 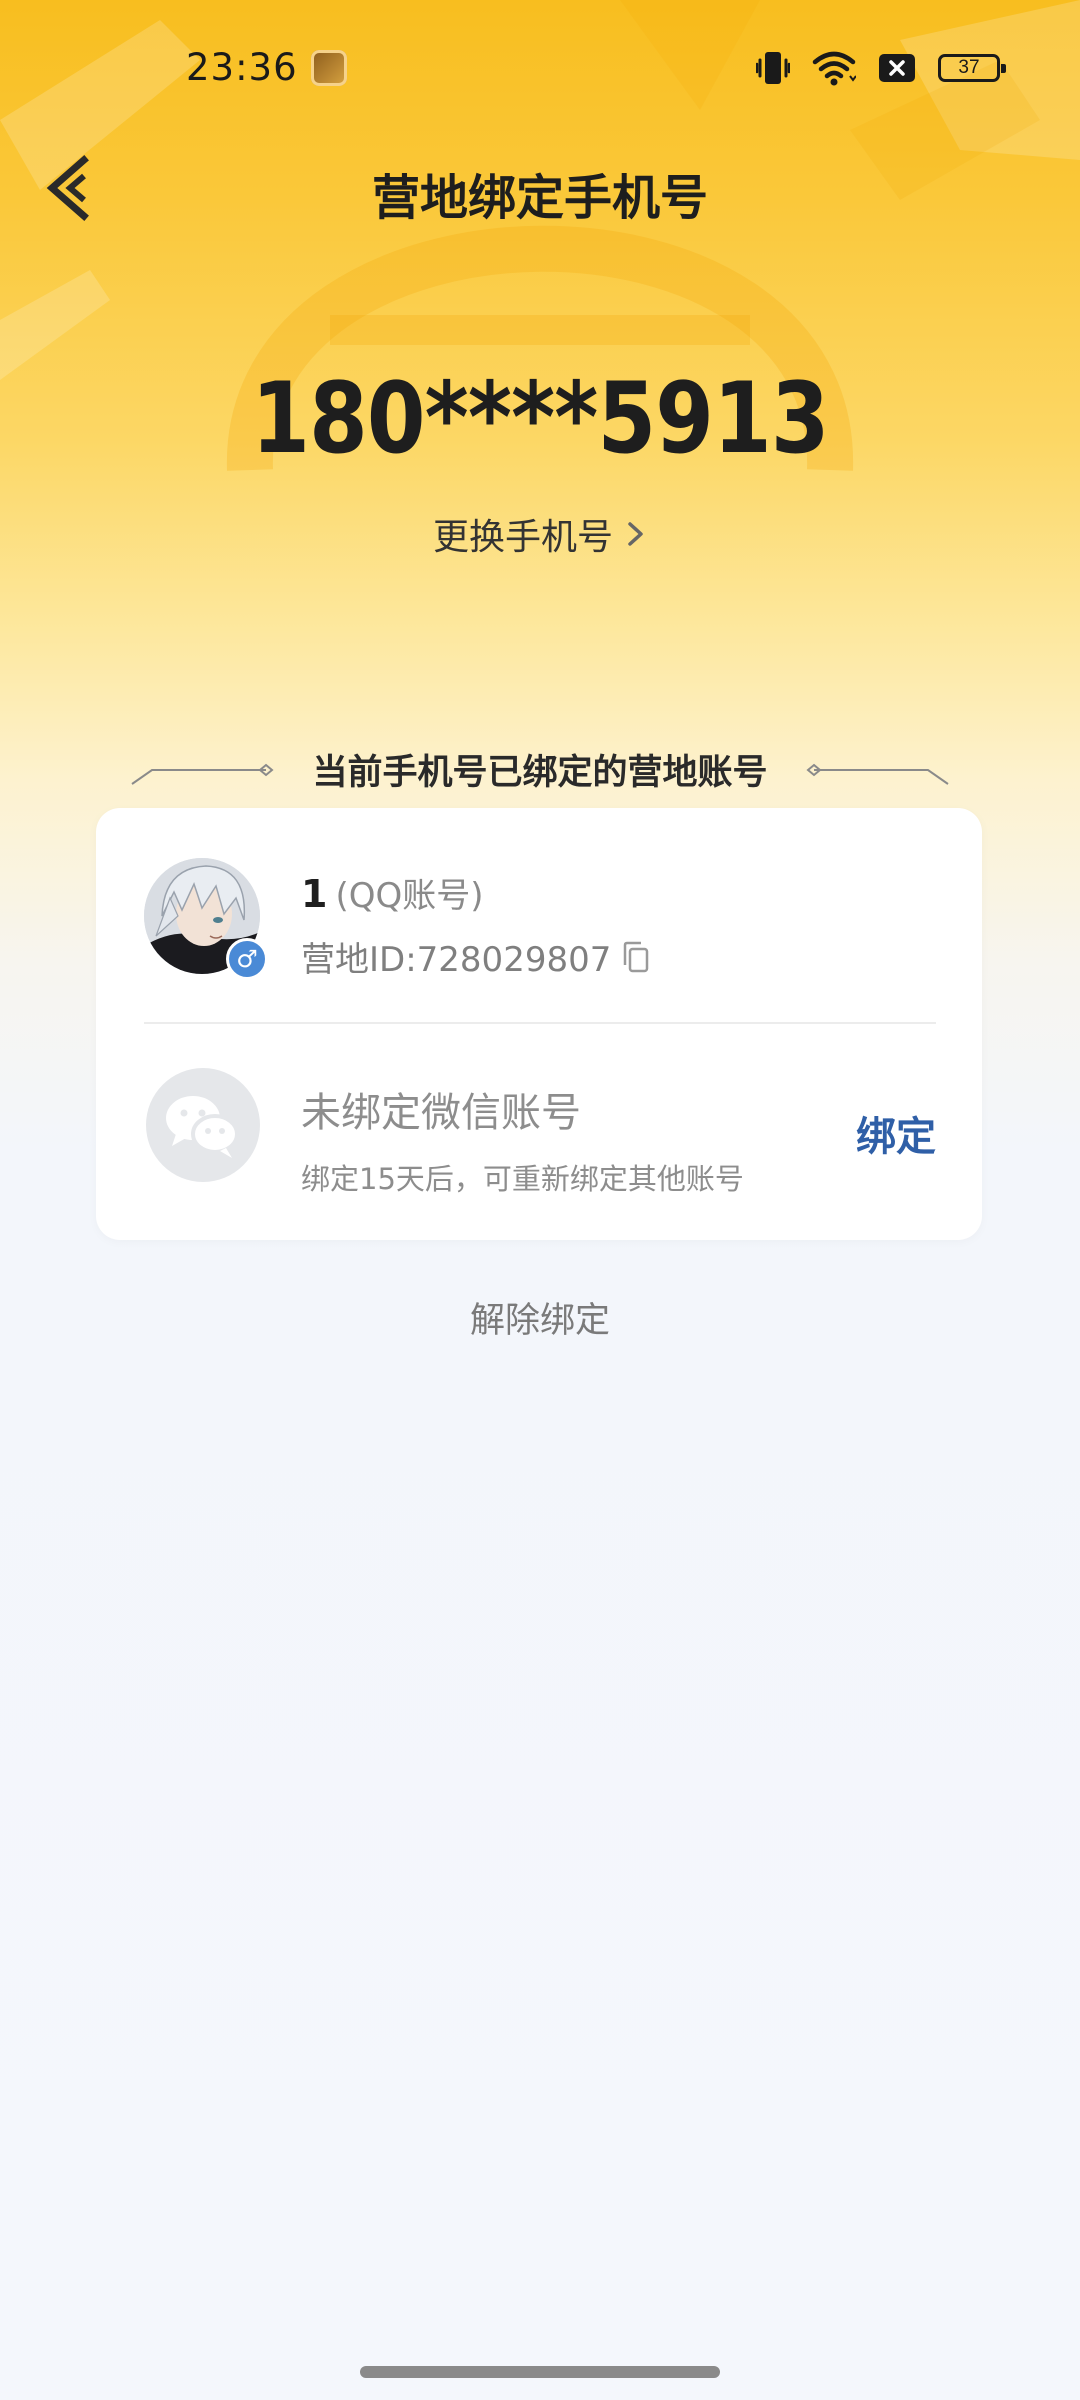 I want to click on battery-icon: 37, so click(x=972, y=68).